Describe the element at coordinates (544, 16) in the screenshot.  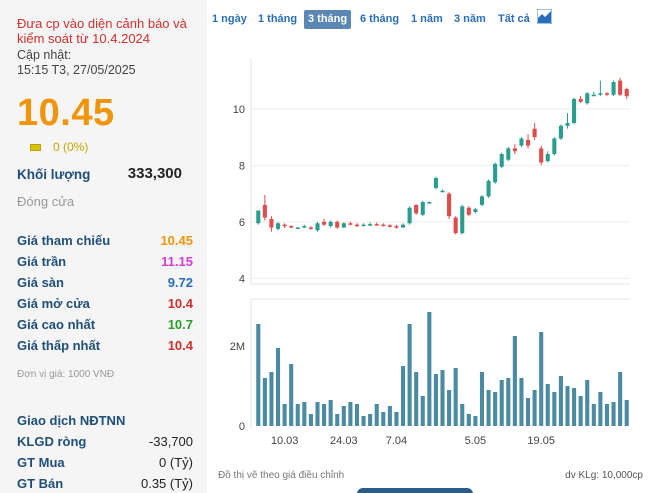
I see `chart-type-icon` at that location.